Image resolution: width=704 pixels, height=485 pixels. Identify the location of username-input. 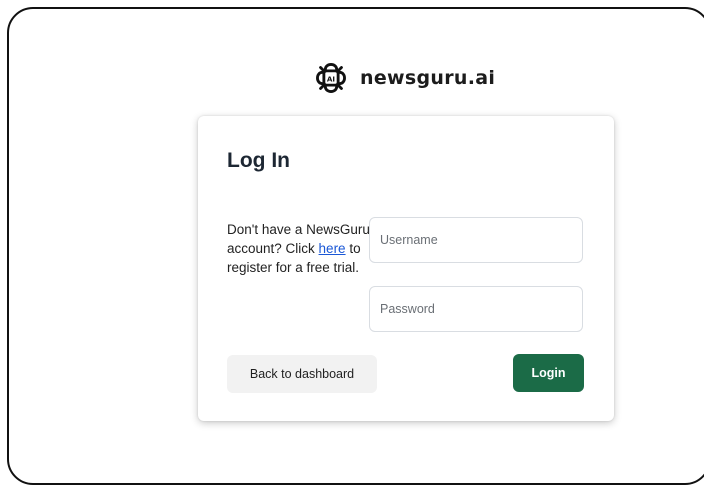
(476, 240).